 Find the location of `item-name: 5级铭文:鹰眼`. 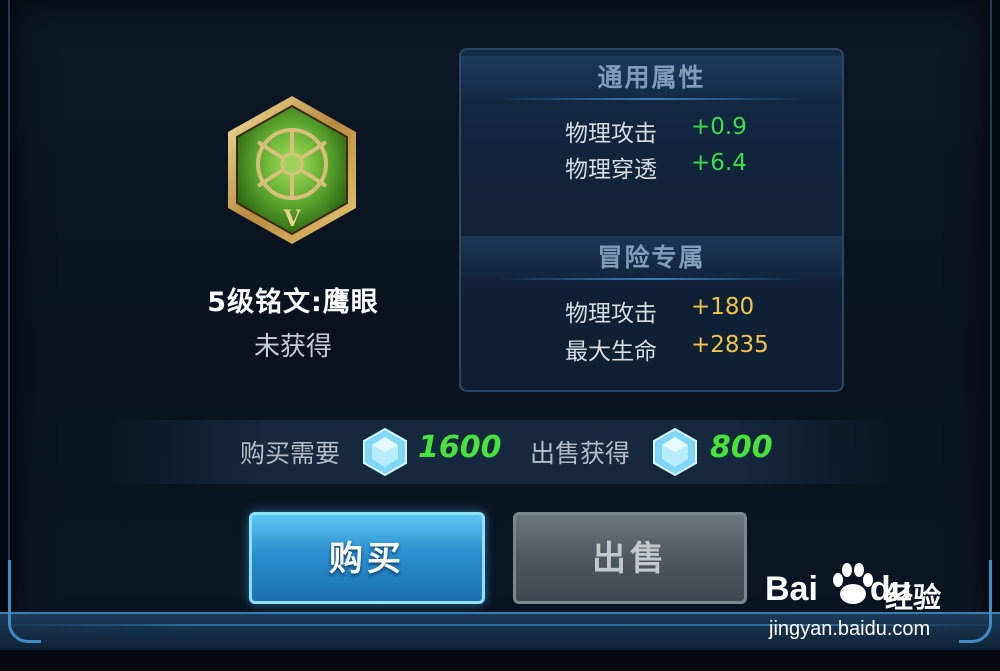

item-name: 5级铭文:鹰眼 is located at coordinates (293, 302).